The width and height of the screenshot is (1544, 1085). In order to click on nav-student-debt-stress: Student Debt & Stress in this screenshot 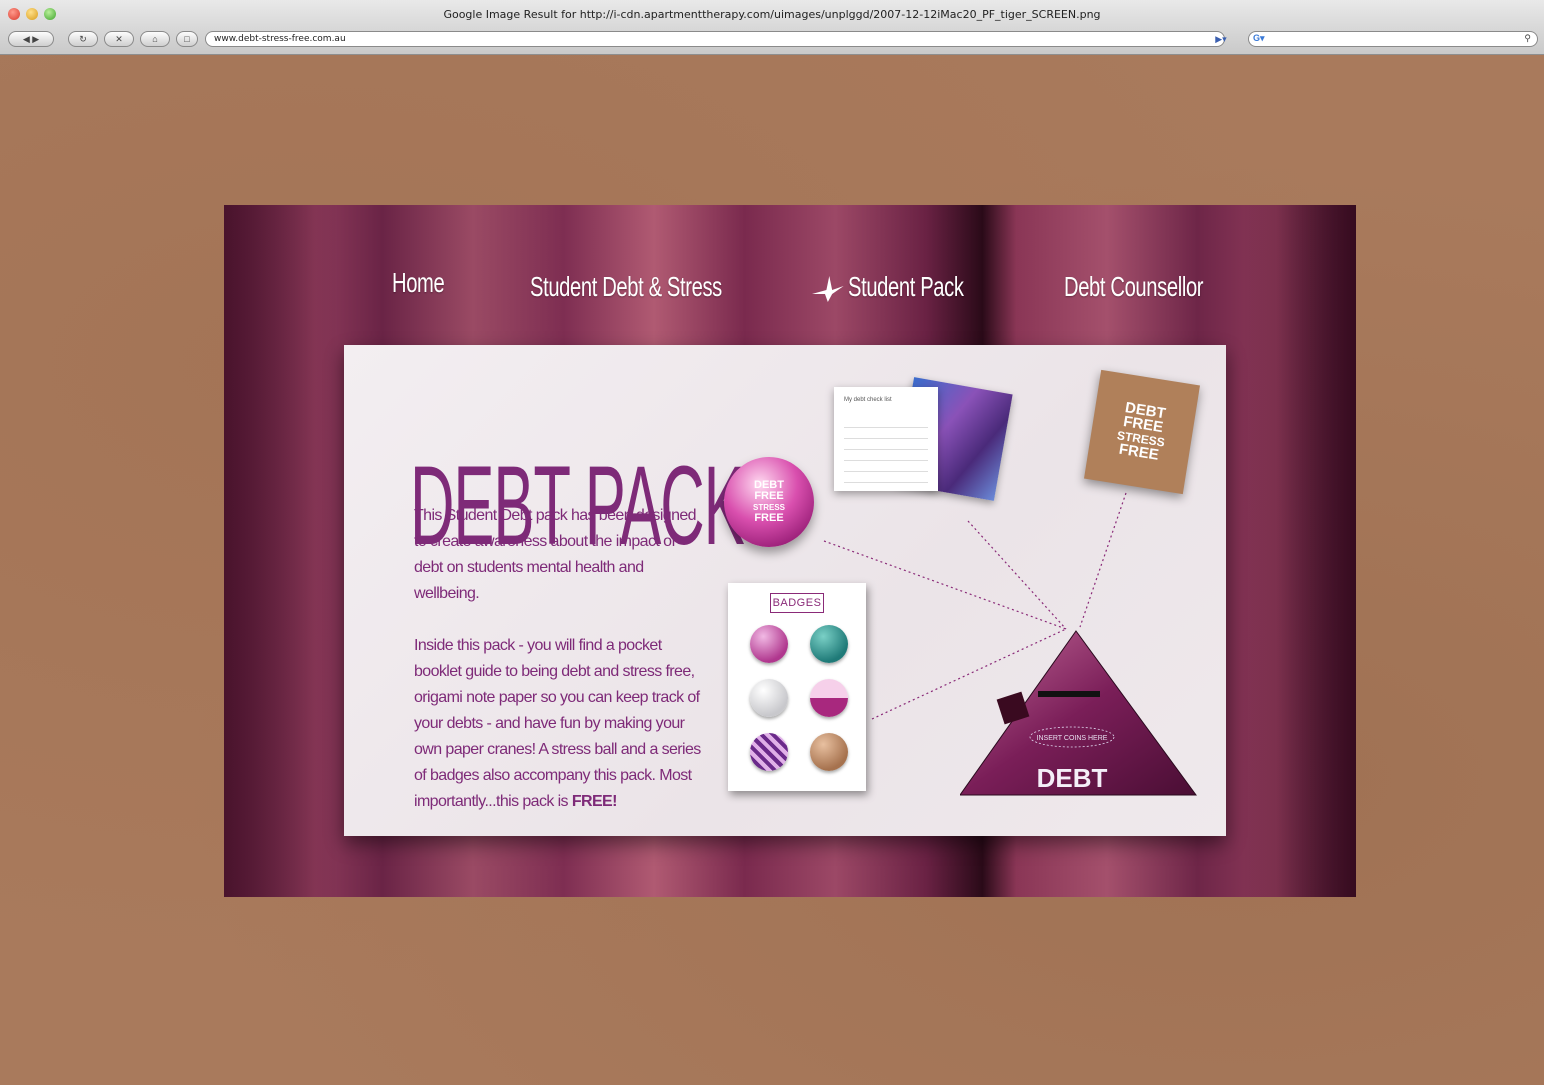, I will do `click(626, 287)`.